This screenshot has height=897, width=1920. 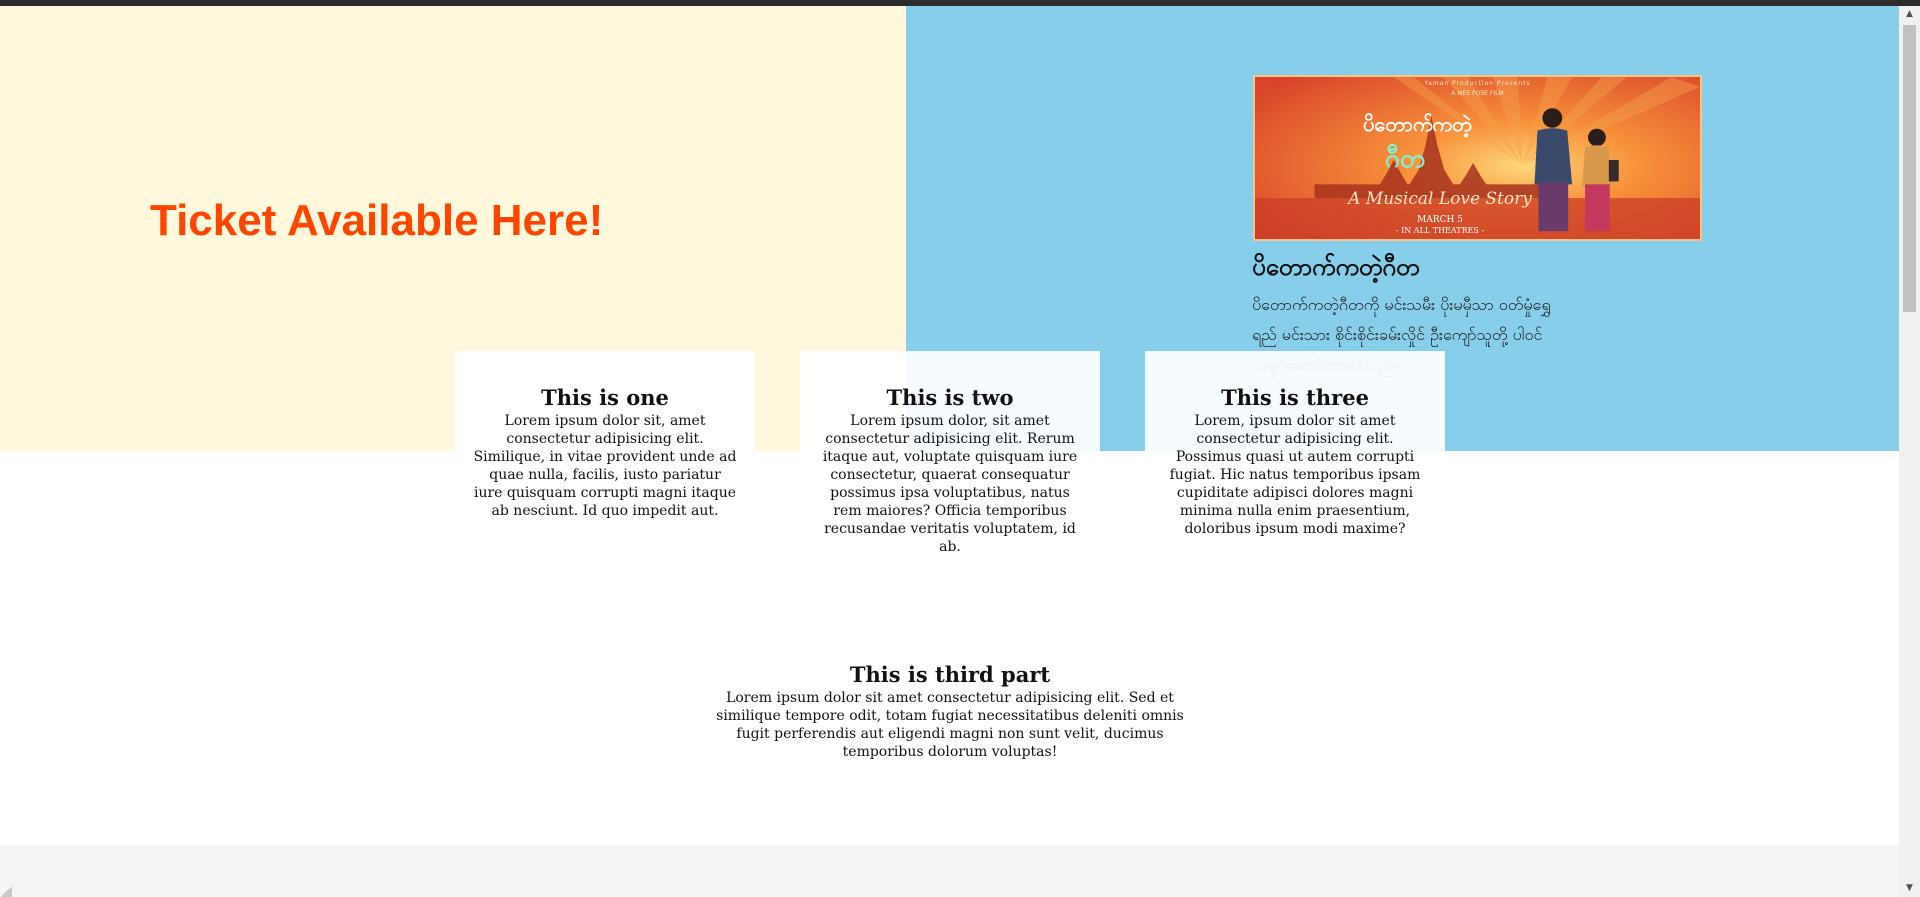 I want to click on footer-band, so click(x=949, y=871).